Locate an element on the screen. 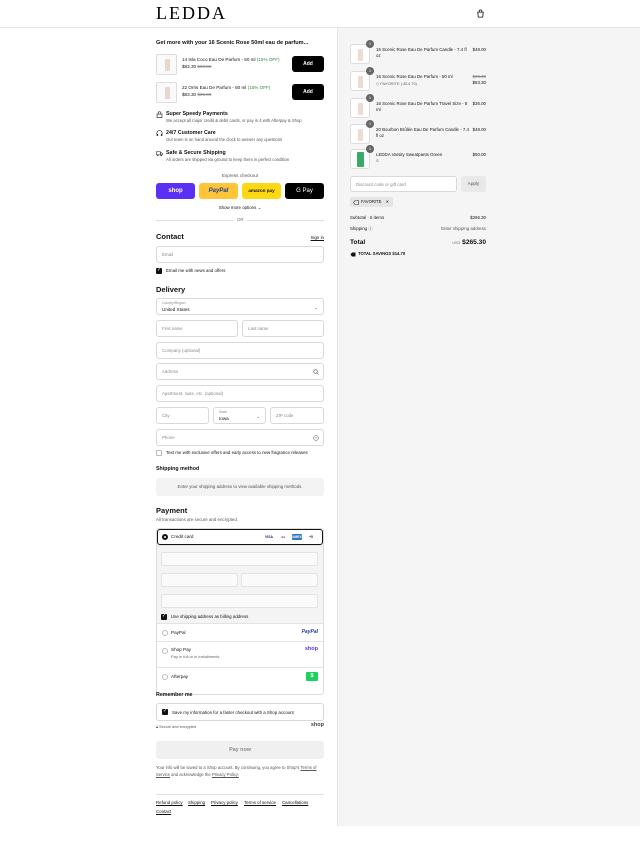 This screenshot has width=640, height=853. afterpay-logo: $ is located at coordinates (312, 676).